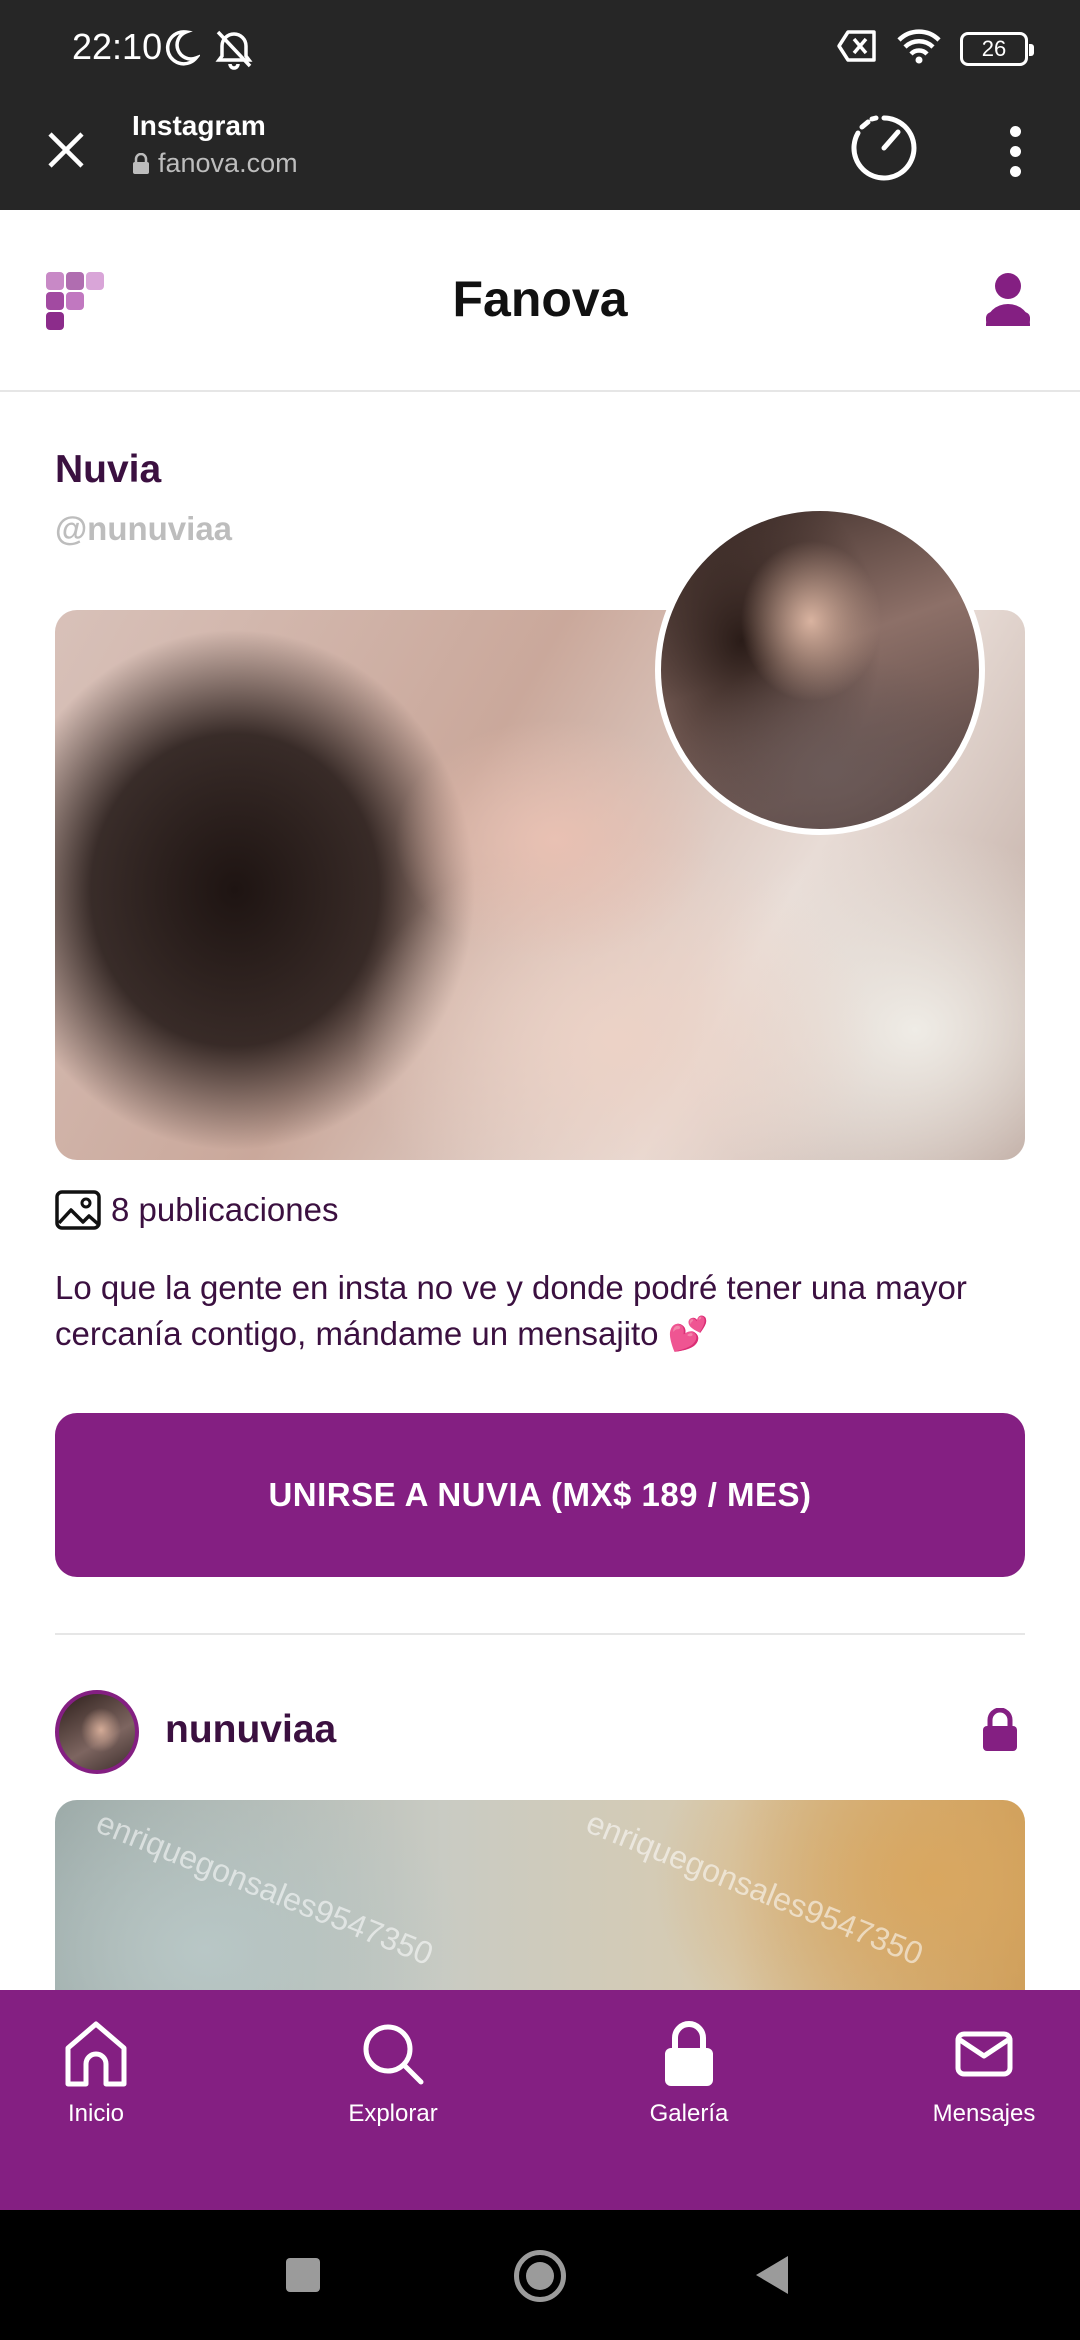 Image resolution: width=1080 pixels, height=2340 pixels. Describe the element at coordinates (540, 48) in the screenshot. I see `status-bar: 22:10 26` at that location.